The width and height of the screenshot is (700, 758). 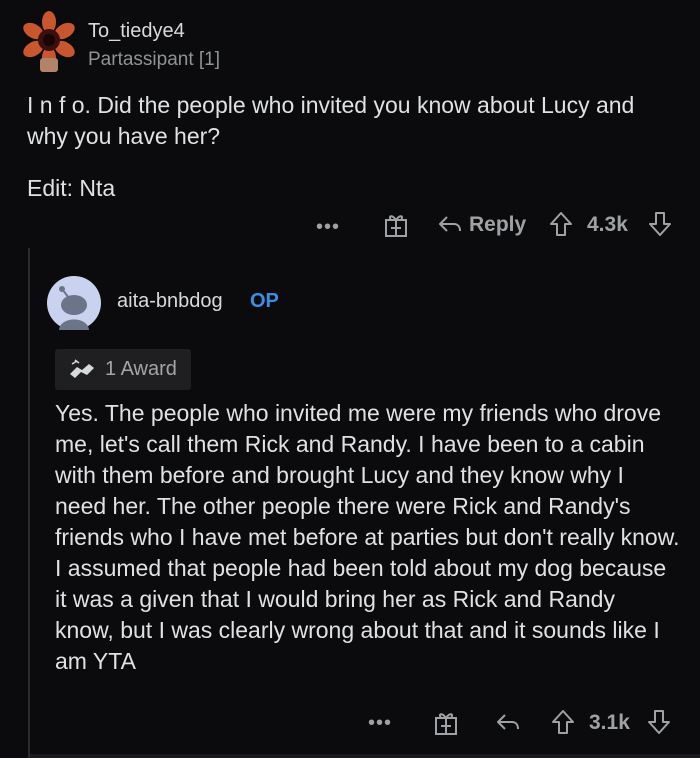 What do you see at coordinates (29, 503) in the screenshot?
I see `thread-line` at bounding box center [29, 503].